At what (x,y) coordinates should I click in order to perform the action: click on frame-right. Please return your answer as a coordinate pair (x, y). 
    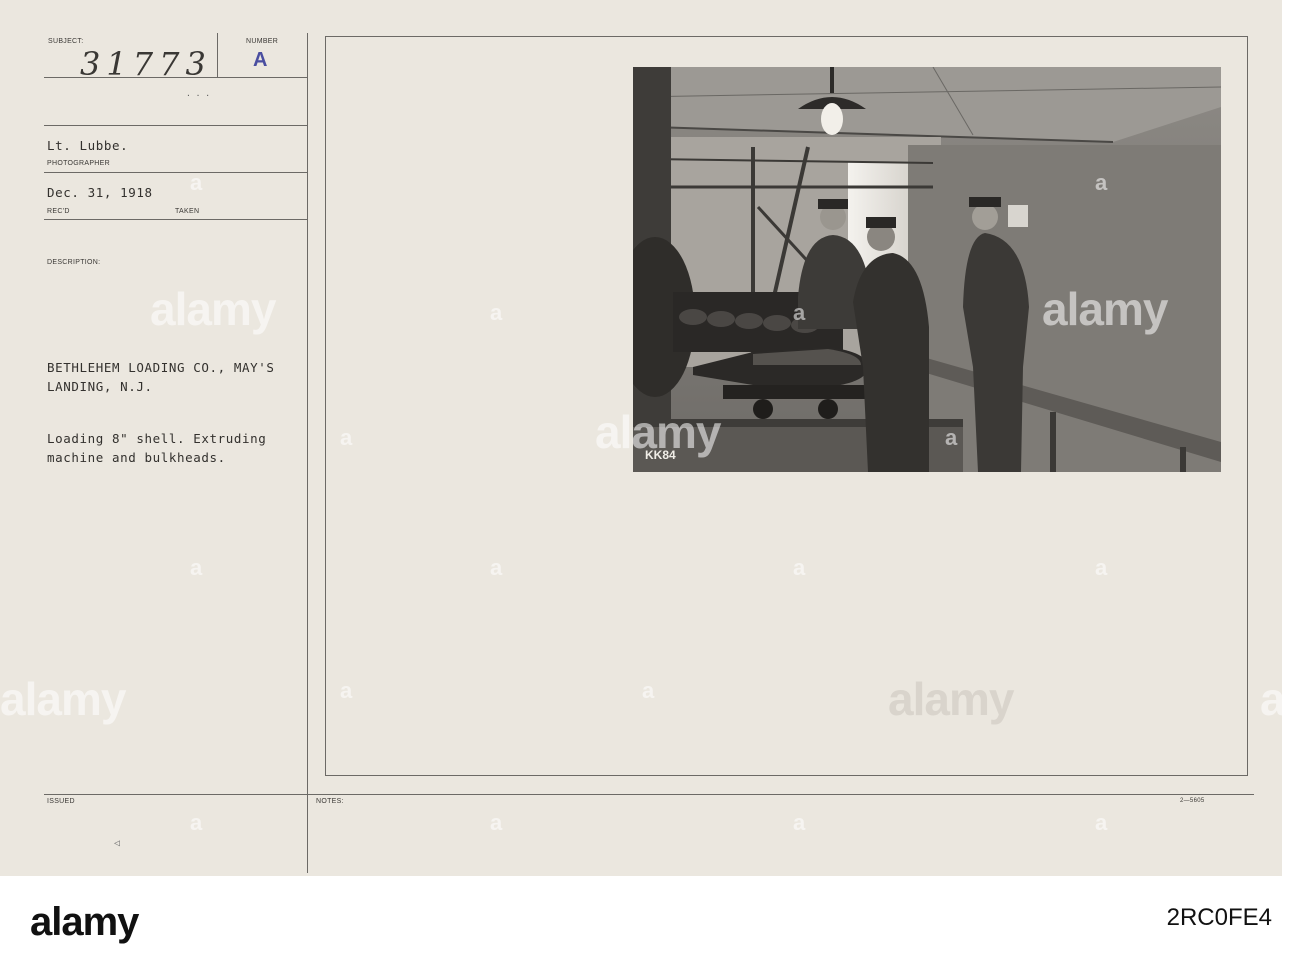
    Looking at the image, I should click on (1247, 405).